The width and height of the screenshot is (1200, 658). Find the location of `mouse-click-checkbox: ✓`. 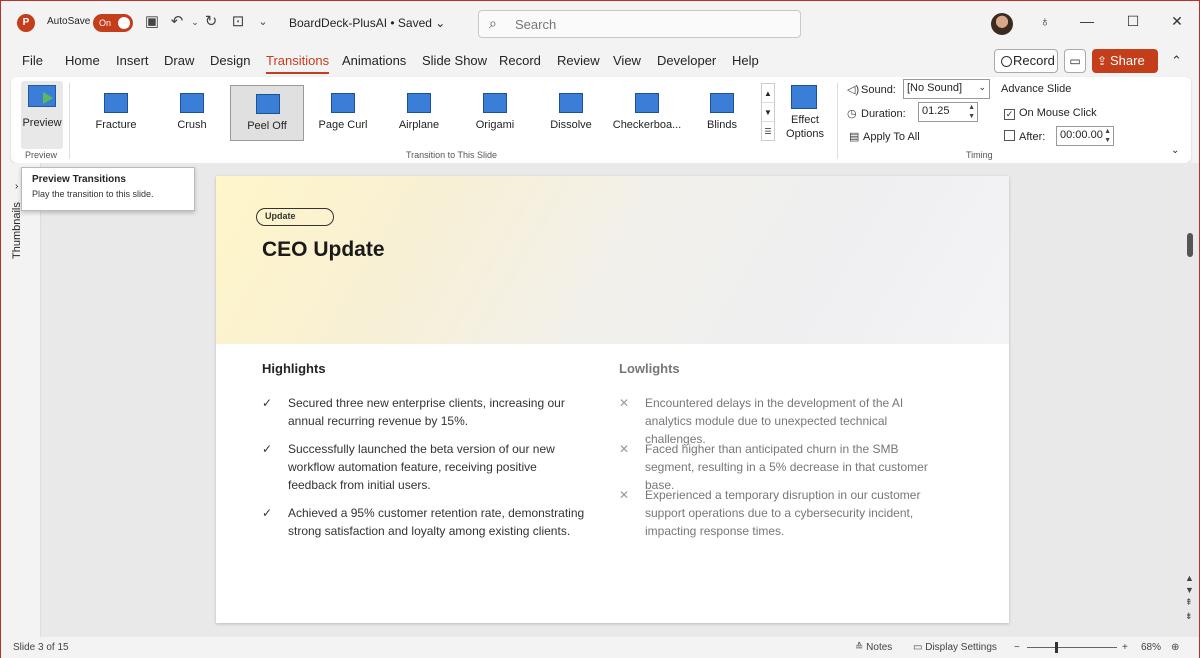

mouse-click-checkbox: ✓ is located at coordinates (1009, 114).